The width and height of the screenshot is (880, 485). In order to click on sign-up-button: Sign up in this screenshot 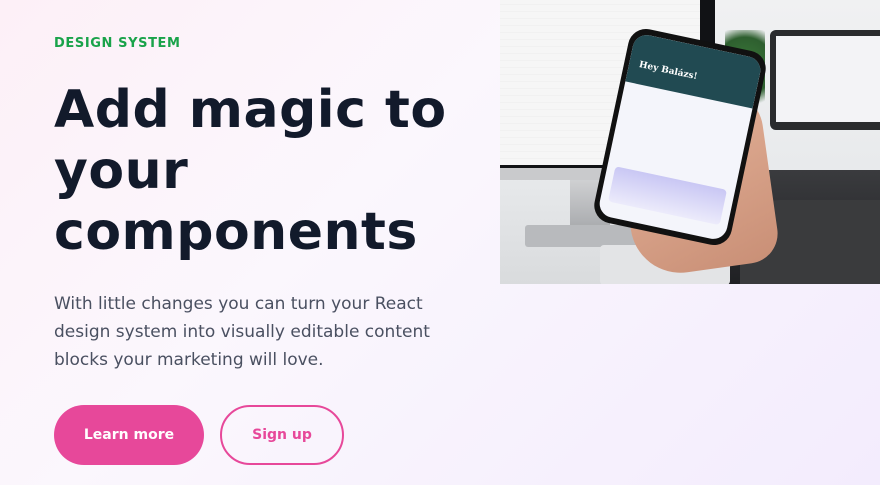, I will do `click(282, 435)`.